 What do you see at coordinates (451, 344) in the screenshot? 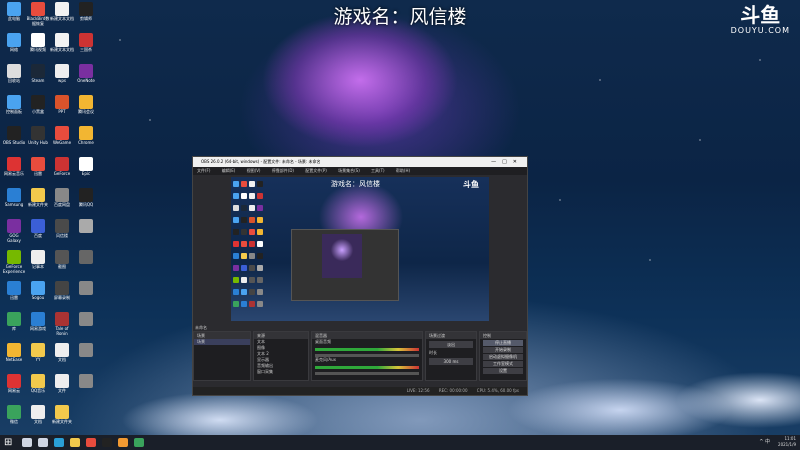
I see `transition-select: 淡出` at bounding box center [451, 344].